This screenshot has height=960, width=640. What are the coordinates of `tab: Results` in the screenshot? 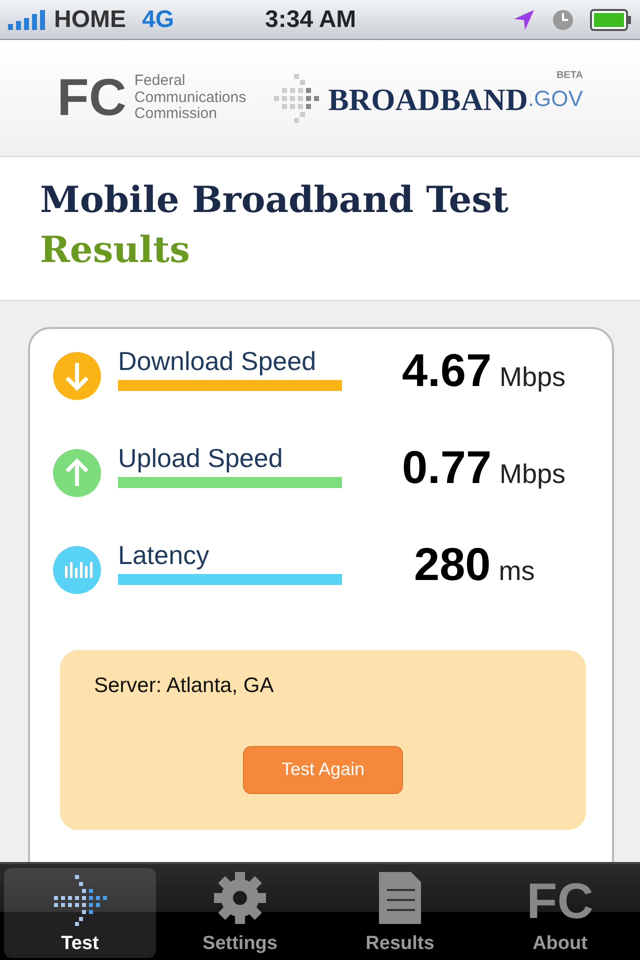 It's located at (400, 913).